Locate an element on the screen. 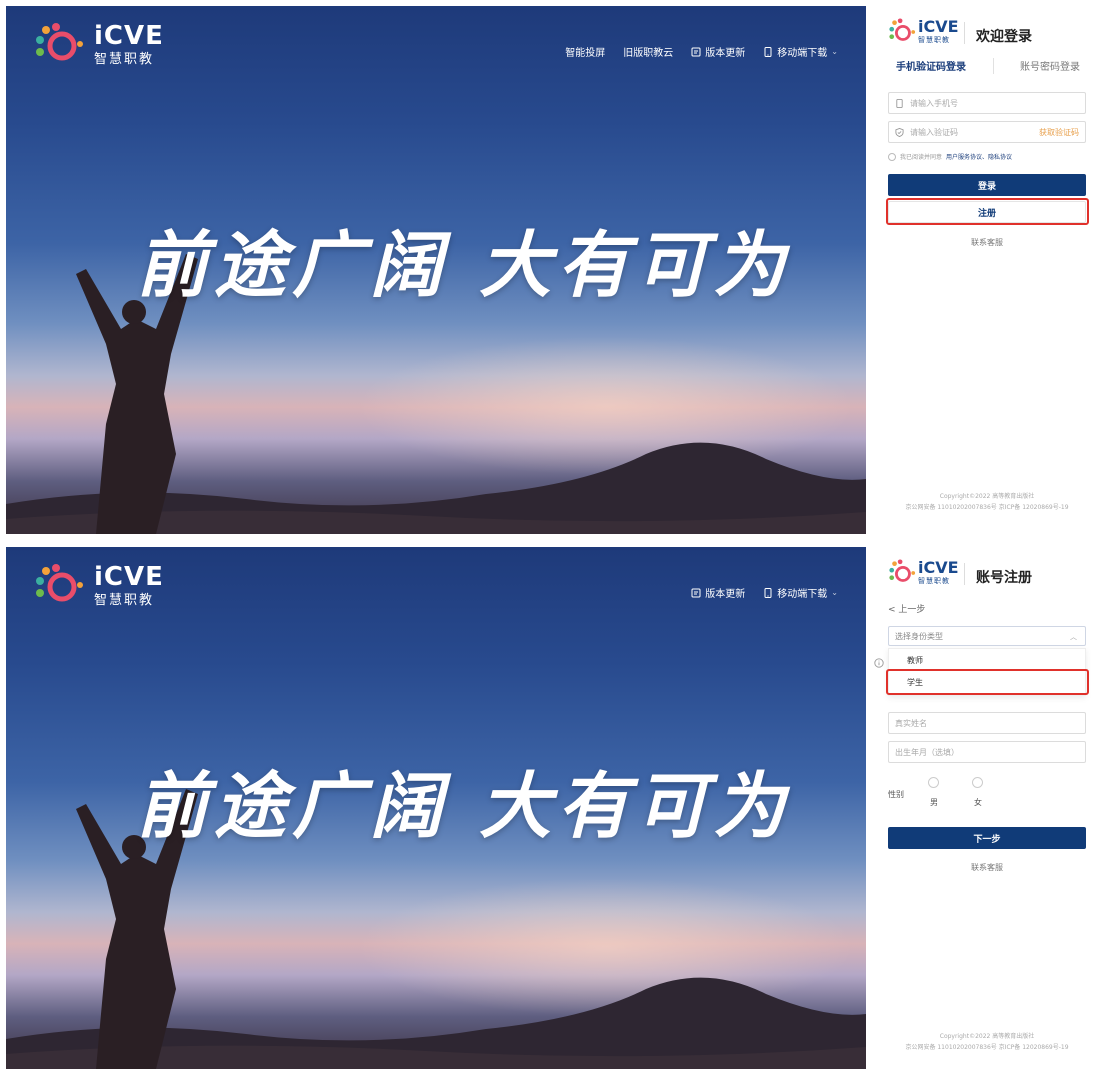  phone-field: 请输入手机号 is located at coordinates (987, 103).